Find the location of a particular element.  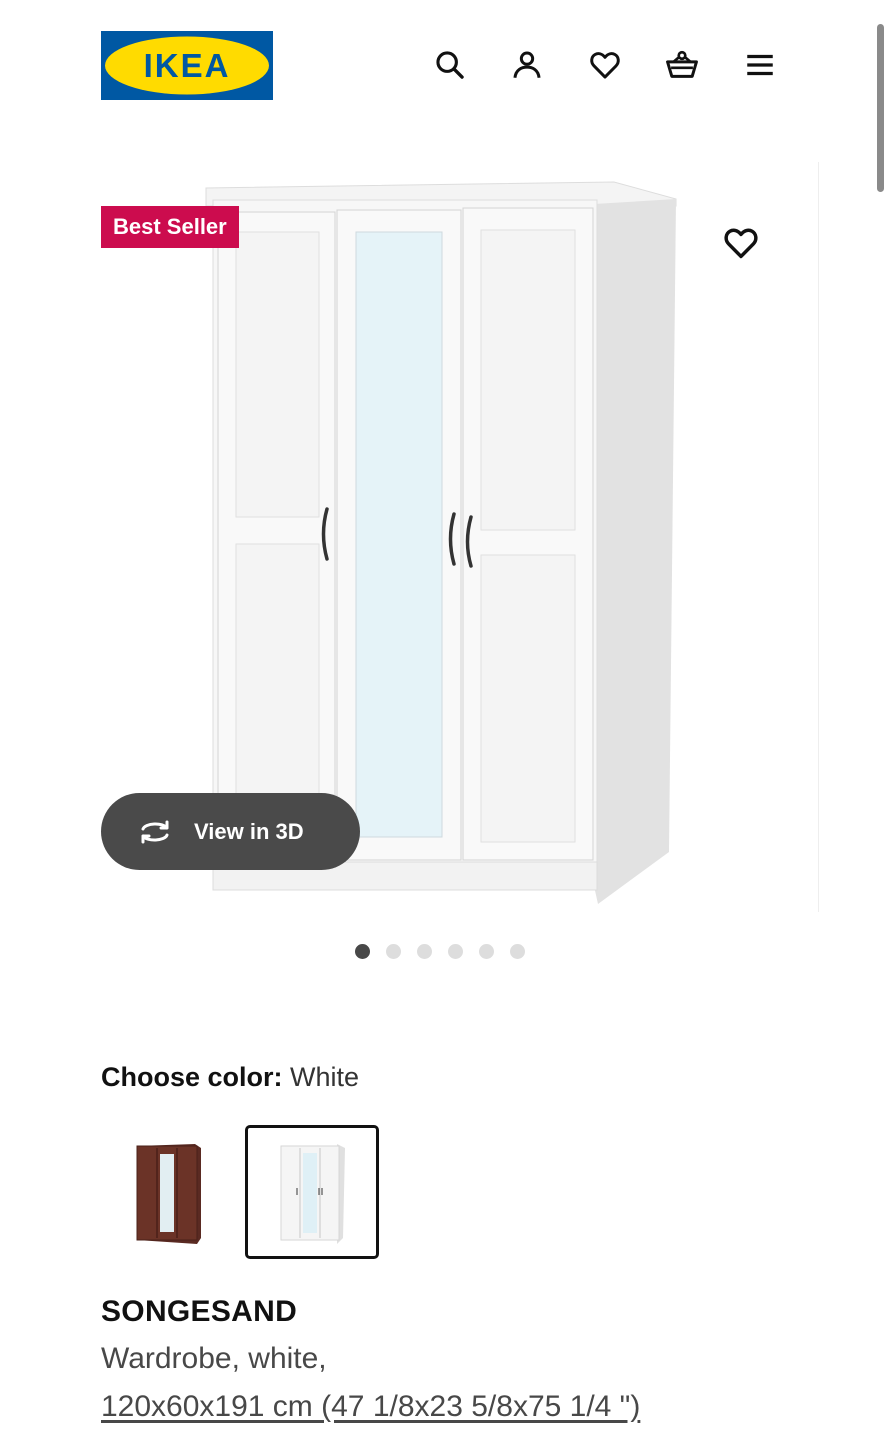

scrollbar-thumb is located at coordinates (880, 108).